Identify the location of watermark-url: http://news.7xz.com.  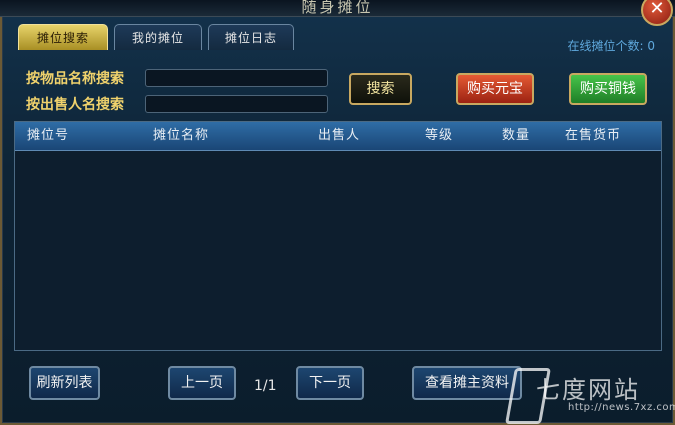
(621, 407).